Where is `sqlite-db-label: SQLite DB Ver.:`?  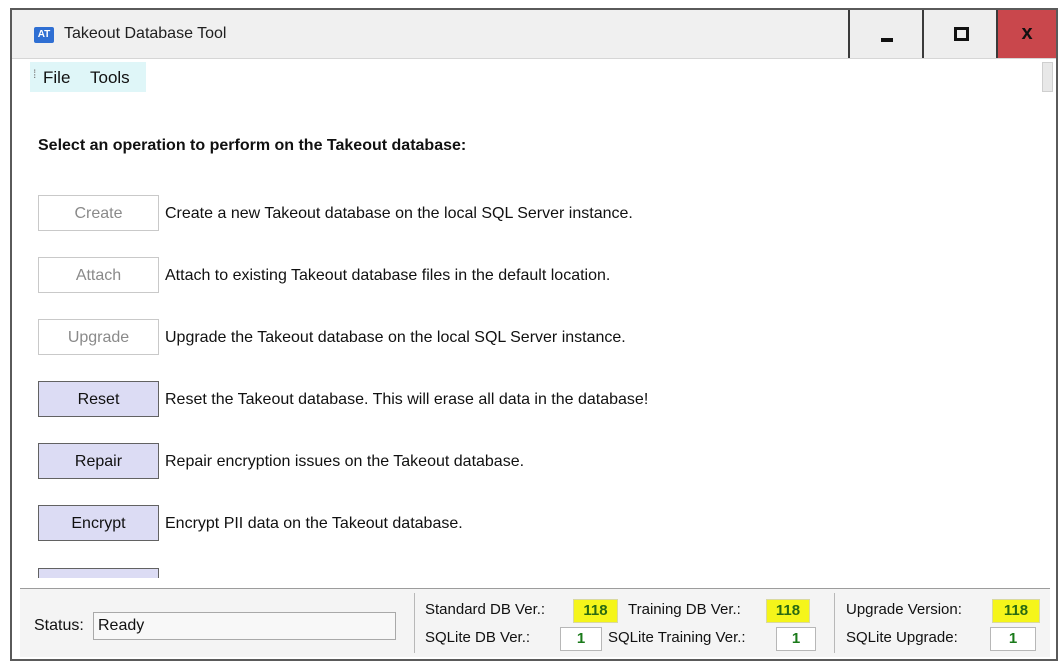 sqlite-db-label: SQLite DB Ver.: is located at coordinates (478, 637).